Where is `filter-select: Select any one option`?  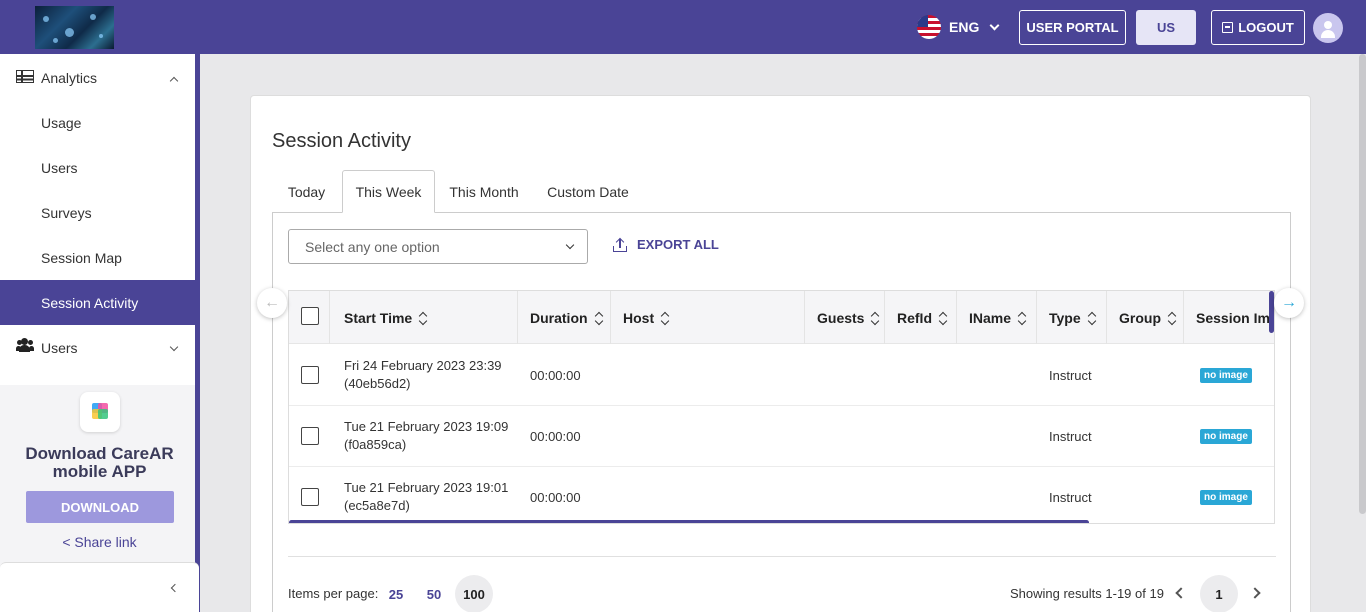
filter-select: Select any one option is located at coordinates (438, 246).